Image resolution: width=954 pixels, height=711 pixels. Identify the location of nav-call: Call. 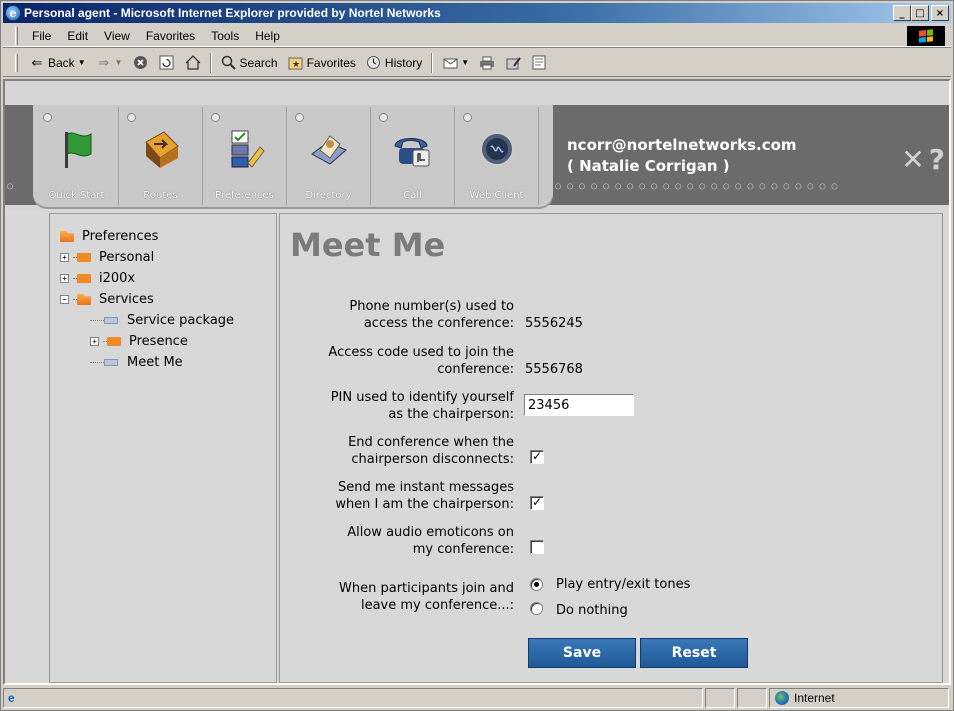
(413, 156).